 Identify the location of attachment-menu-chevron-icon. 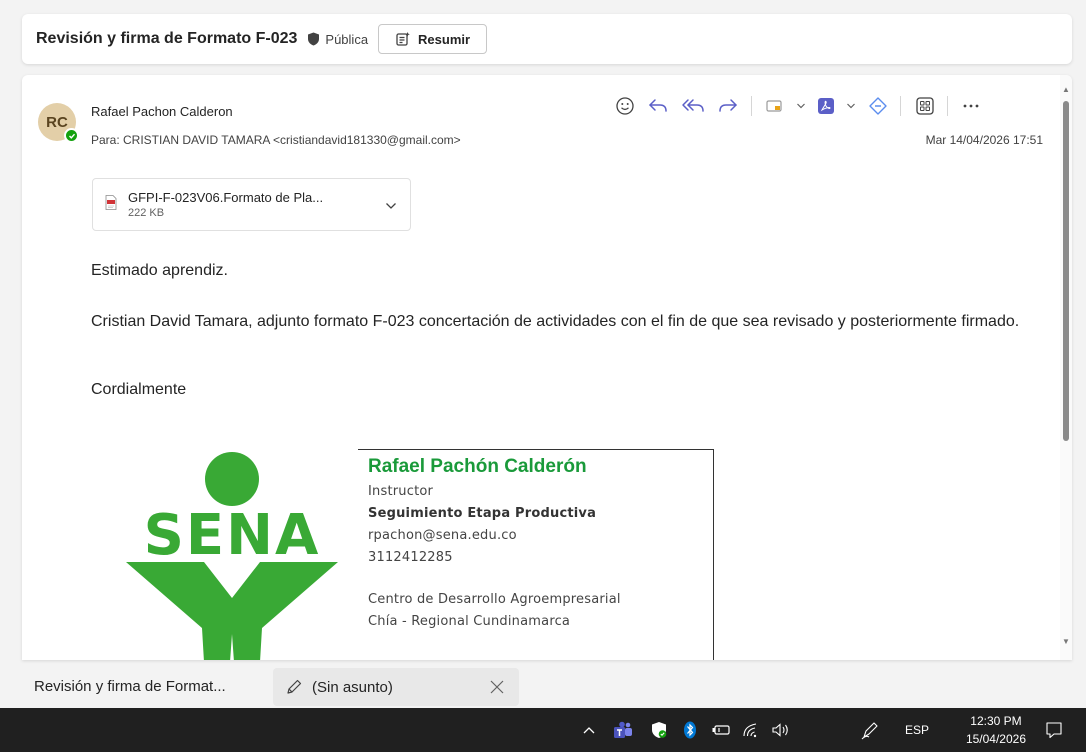
(391, 206).